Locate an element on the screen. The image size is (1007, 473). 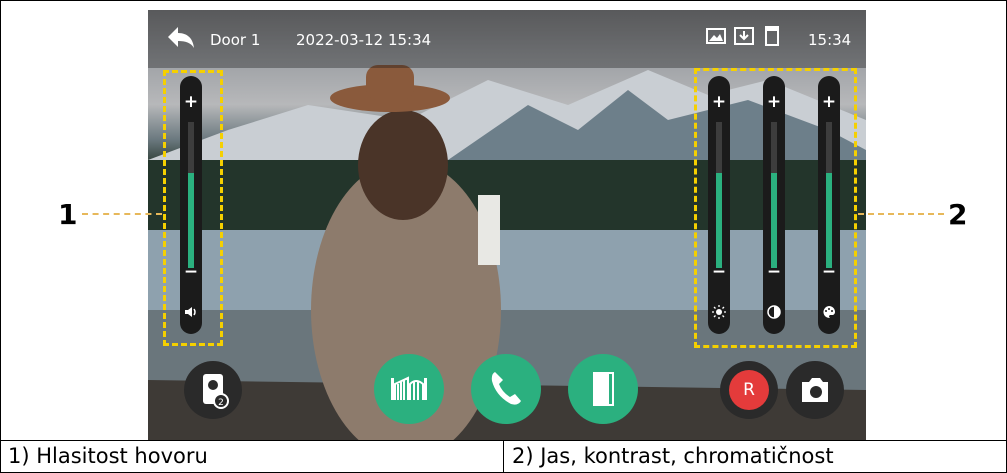
door-button is located at coordinates (603, 389).